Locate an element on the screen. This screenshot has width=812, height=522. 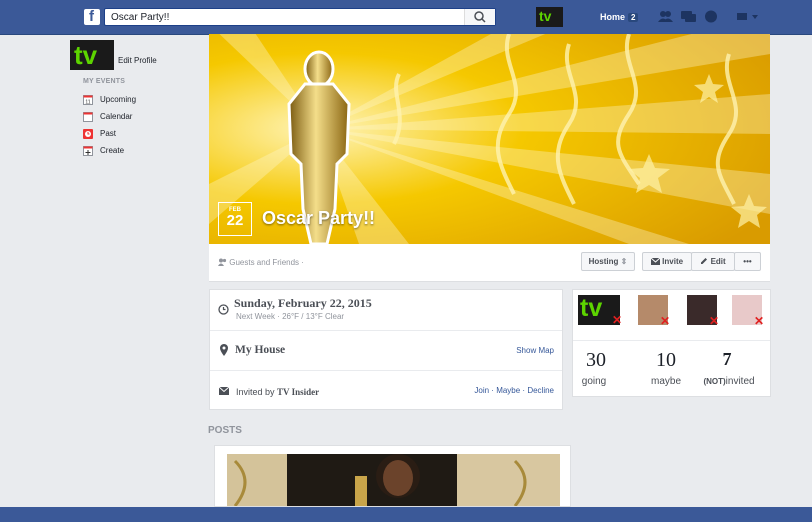
my-events-heading: MY EVENTS is located at coordinates (104, 81).